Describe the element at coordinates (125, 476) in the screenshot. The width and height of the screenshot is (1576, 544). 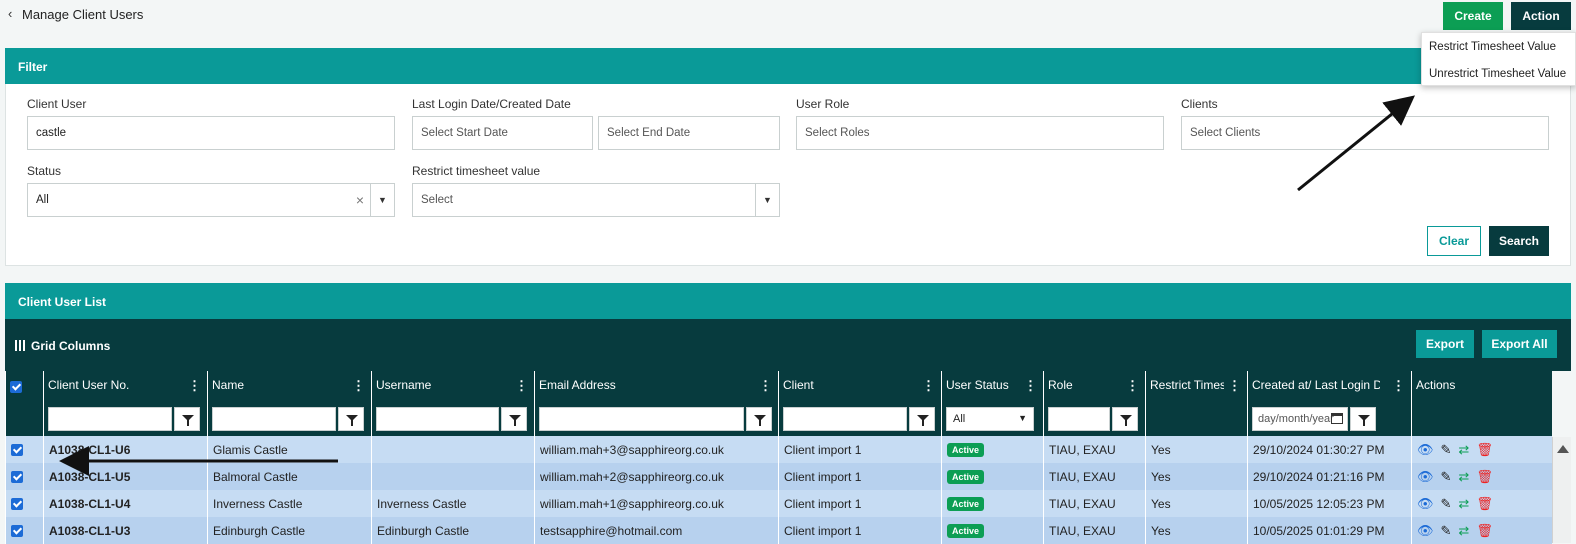
I see `client-user-no-link: A1038-CL1-U5` at that location.